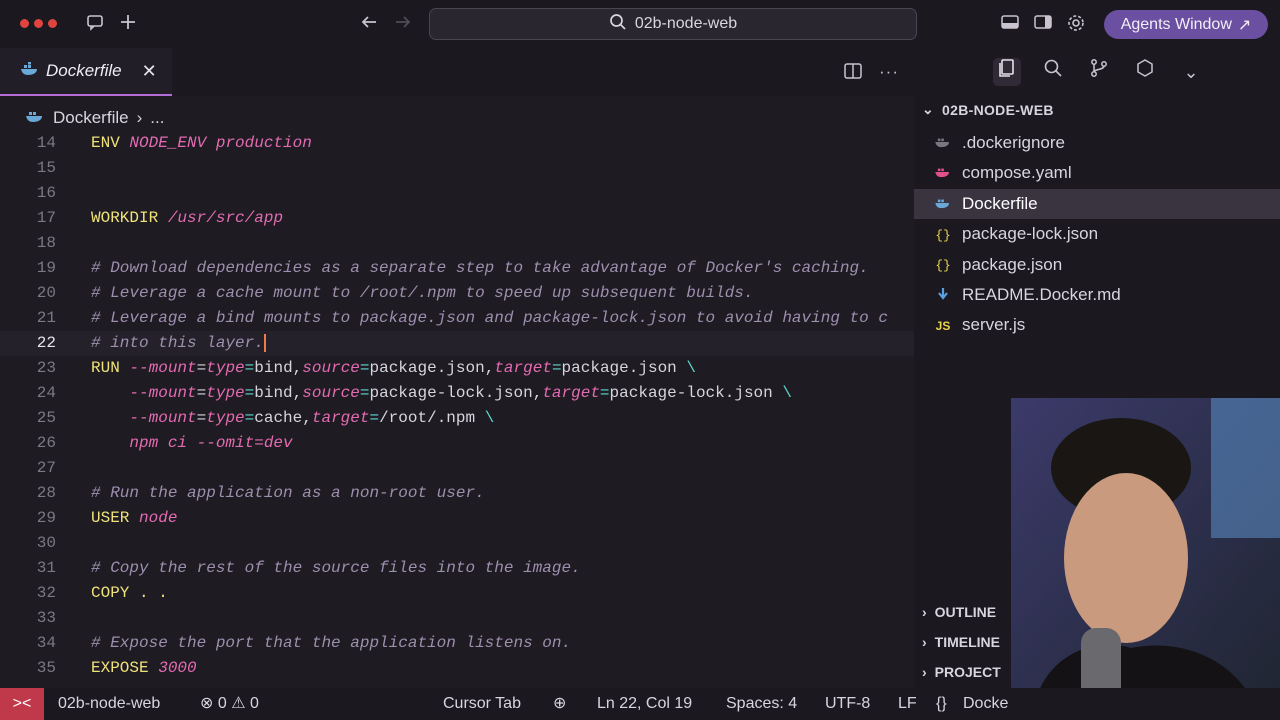  I want to click on zoom-icon: ⊕, so click(559, 704).